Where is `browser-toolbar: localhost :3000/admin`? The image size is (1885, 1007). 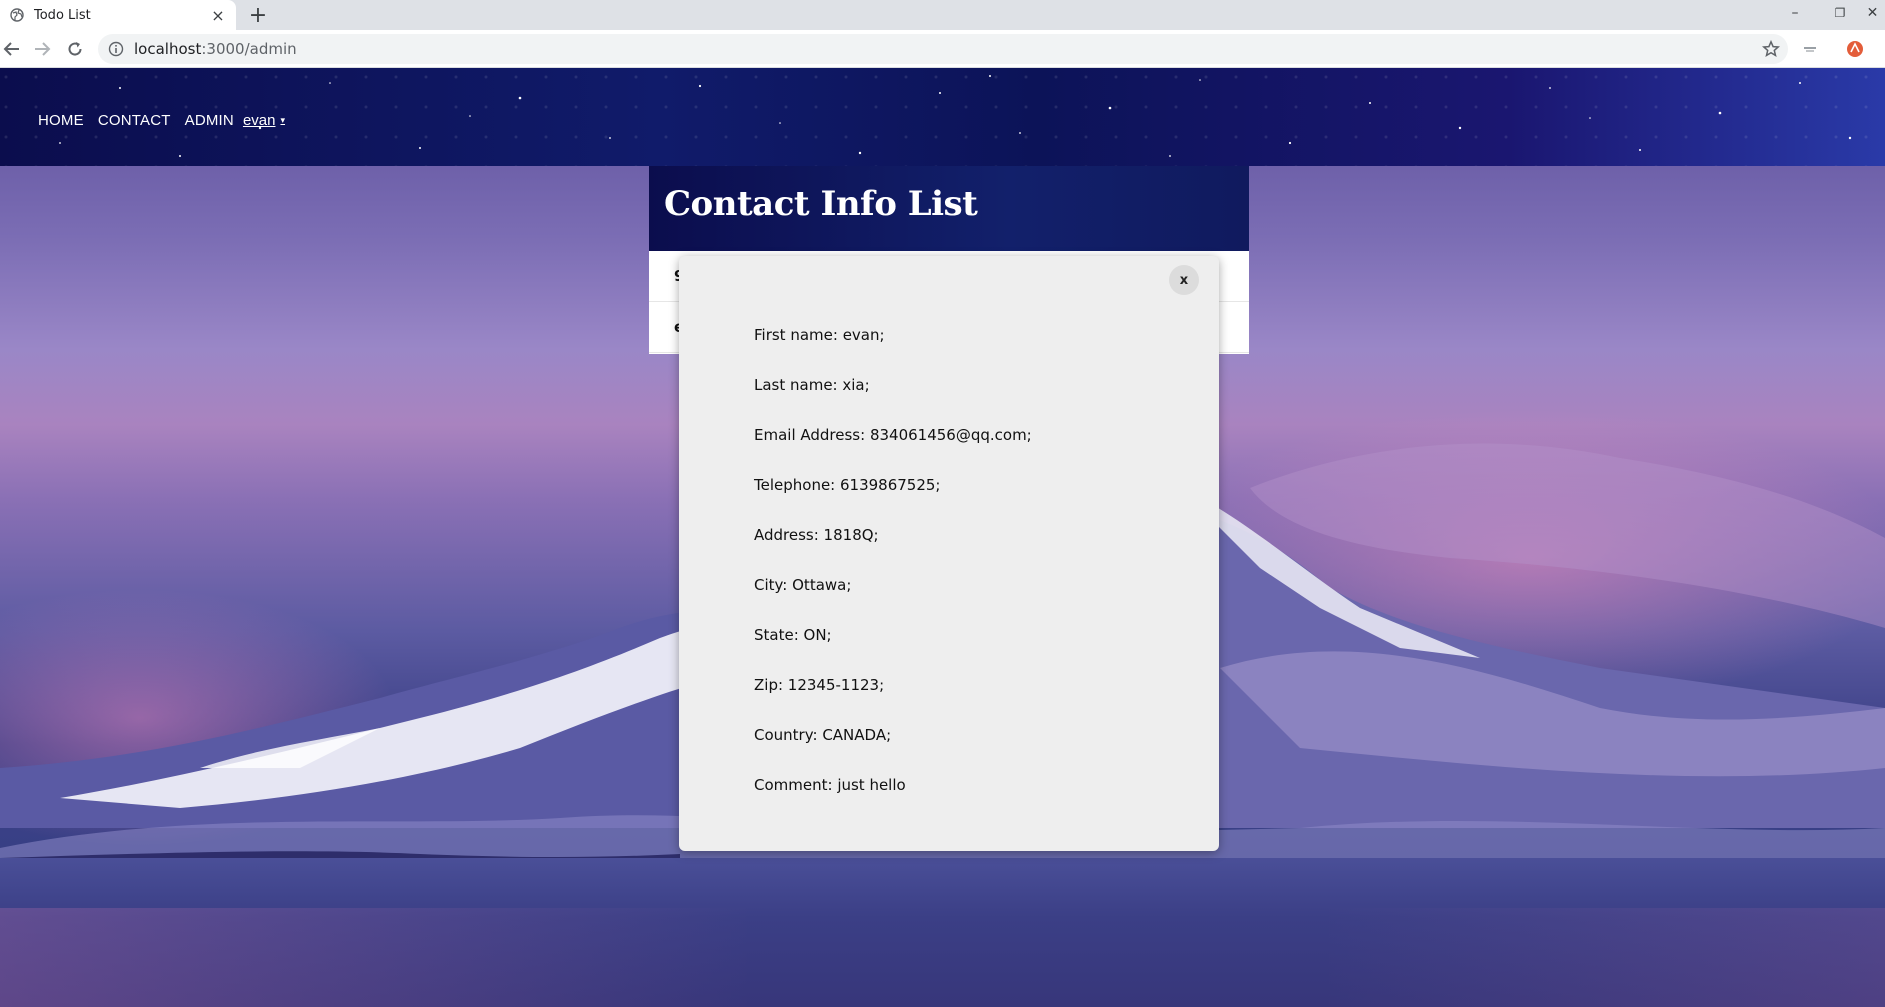 browser-toolbar: localhost :3000/admin is located at coordinates (942, 49).